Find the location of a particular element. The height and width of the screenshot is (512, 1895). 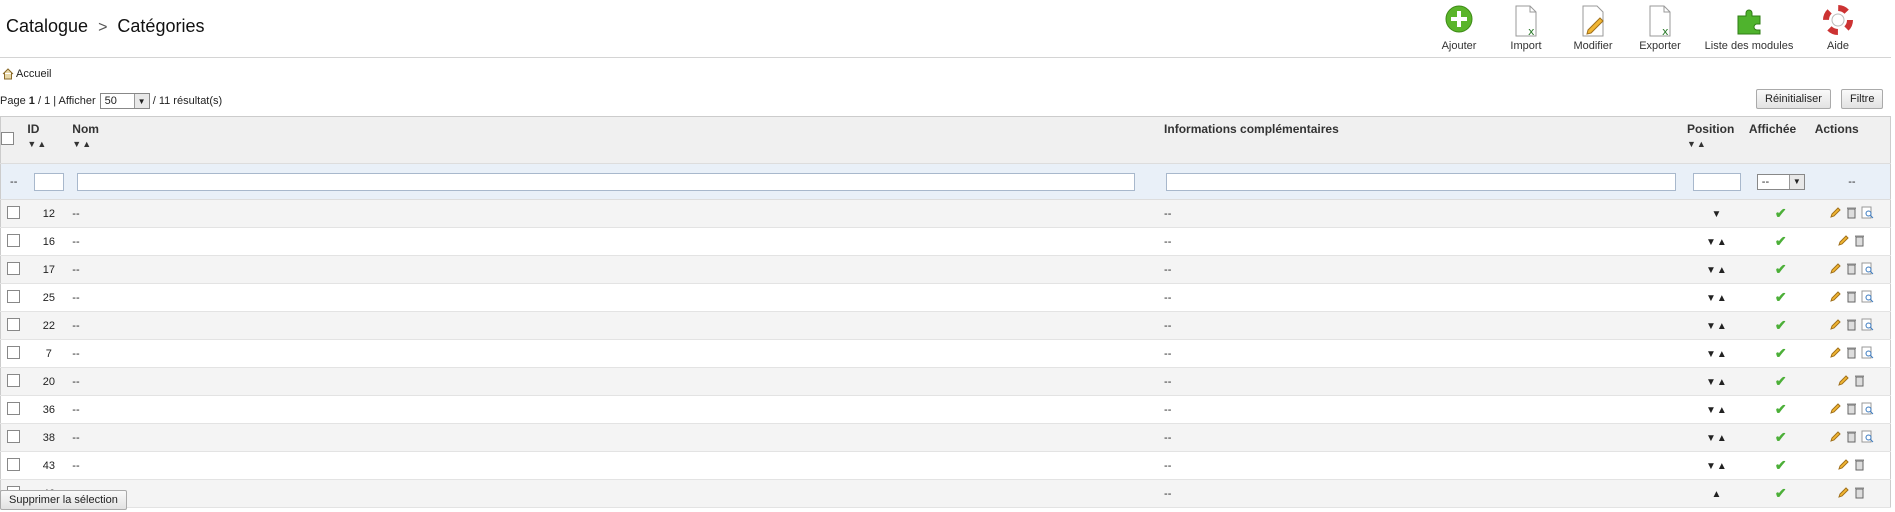

filter-button: Filtre is located at coordinates (1862, 99).